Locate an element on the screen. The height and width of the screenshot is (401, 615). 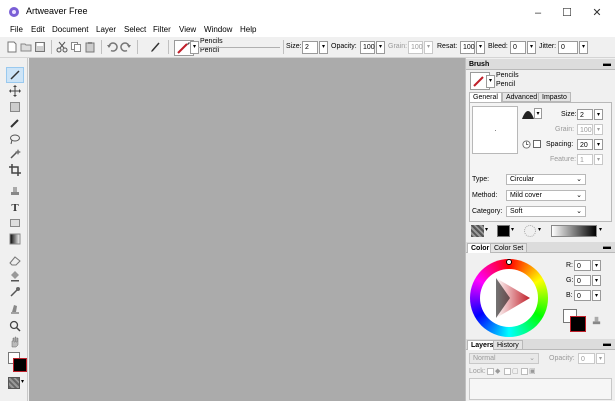
text-tool-icon: T is located at coordinates (15, 207).